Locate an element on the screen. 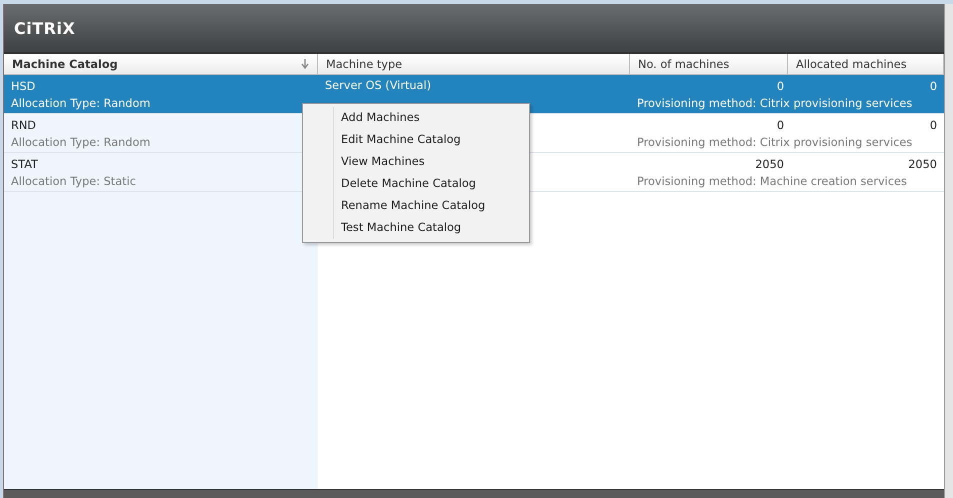 The image size is (953, 498). column-header: No. of machines is located at coordinates (709, 64).